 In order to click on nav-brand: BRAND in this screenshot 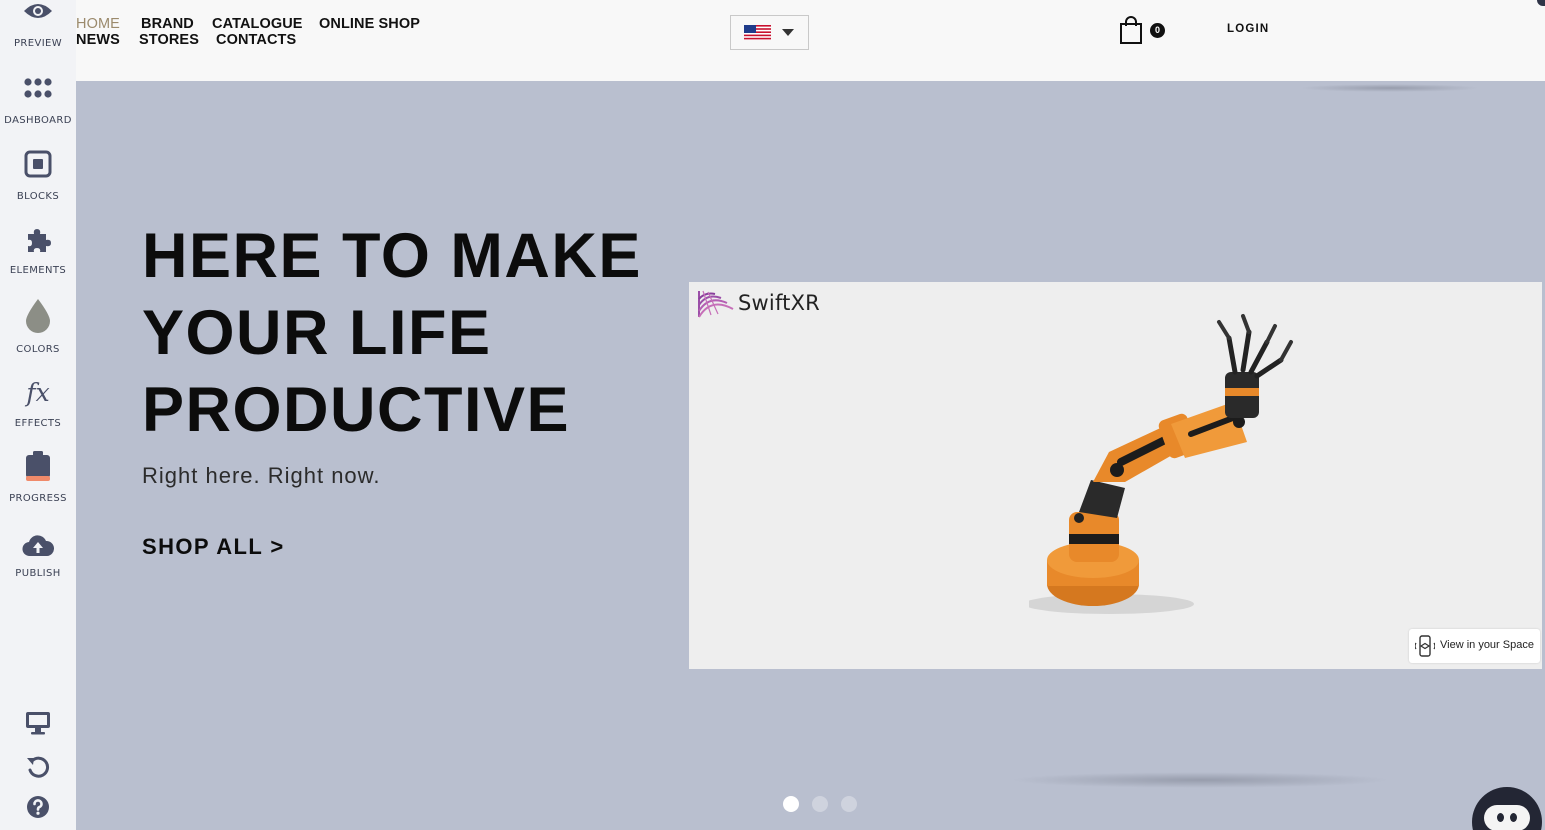, I will do `click(167, 24)`.